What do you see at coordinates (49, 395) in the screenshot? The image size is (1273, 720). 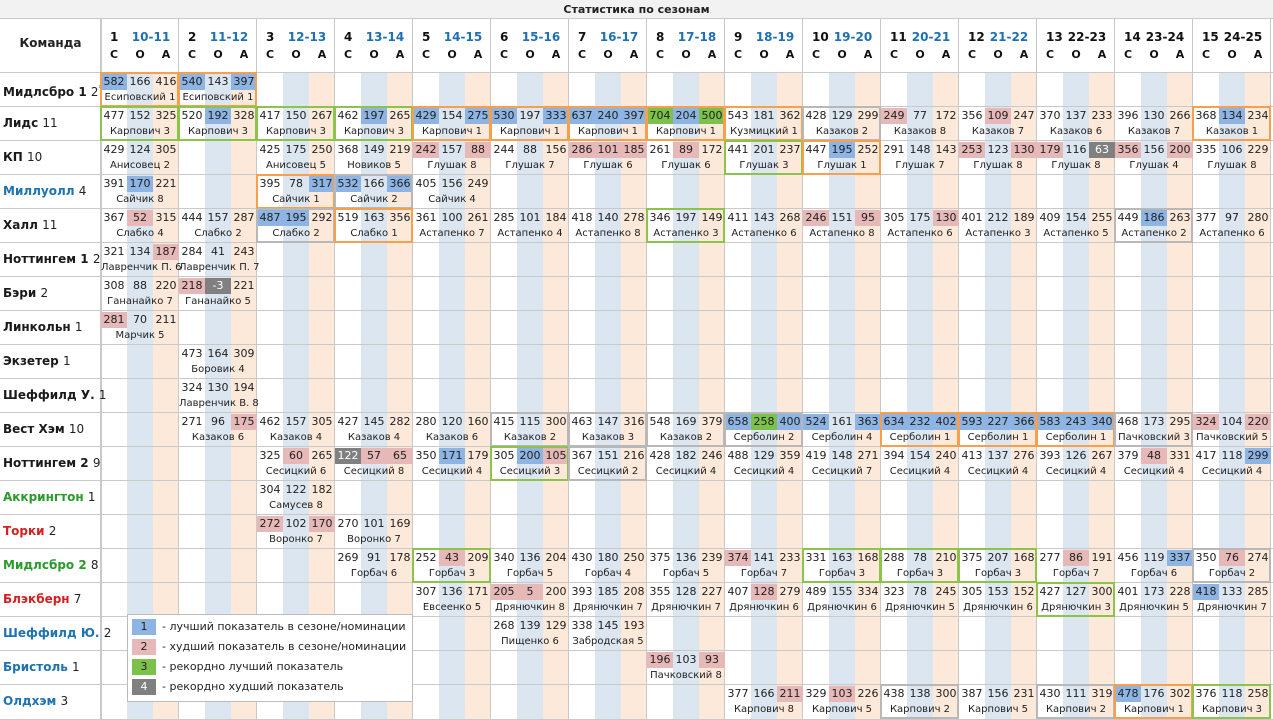 I see `team-label: Шеффилд У.` at bounding box center [49, 395].